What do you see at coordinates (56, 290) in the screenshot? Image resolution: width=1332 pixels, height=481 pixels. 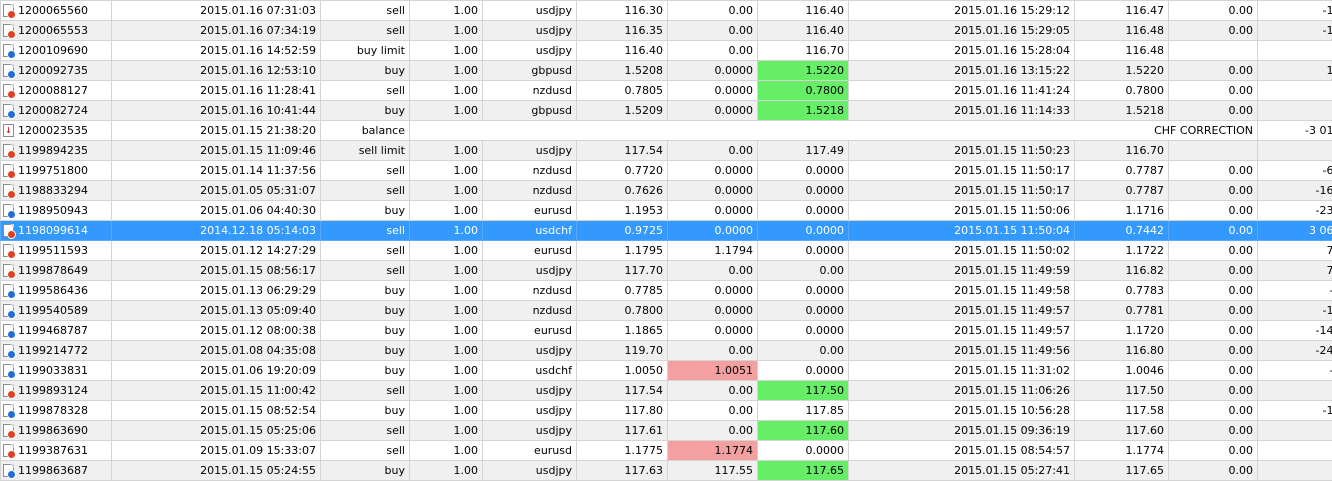 I see `ticket-cell: 1199586436` at bounding box center [56, 290].